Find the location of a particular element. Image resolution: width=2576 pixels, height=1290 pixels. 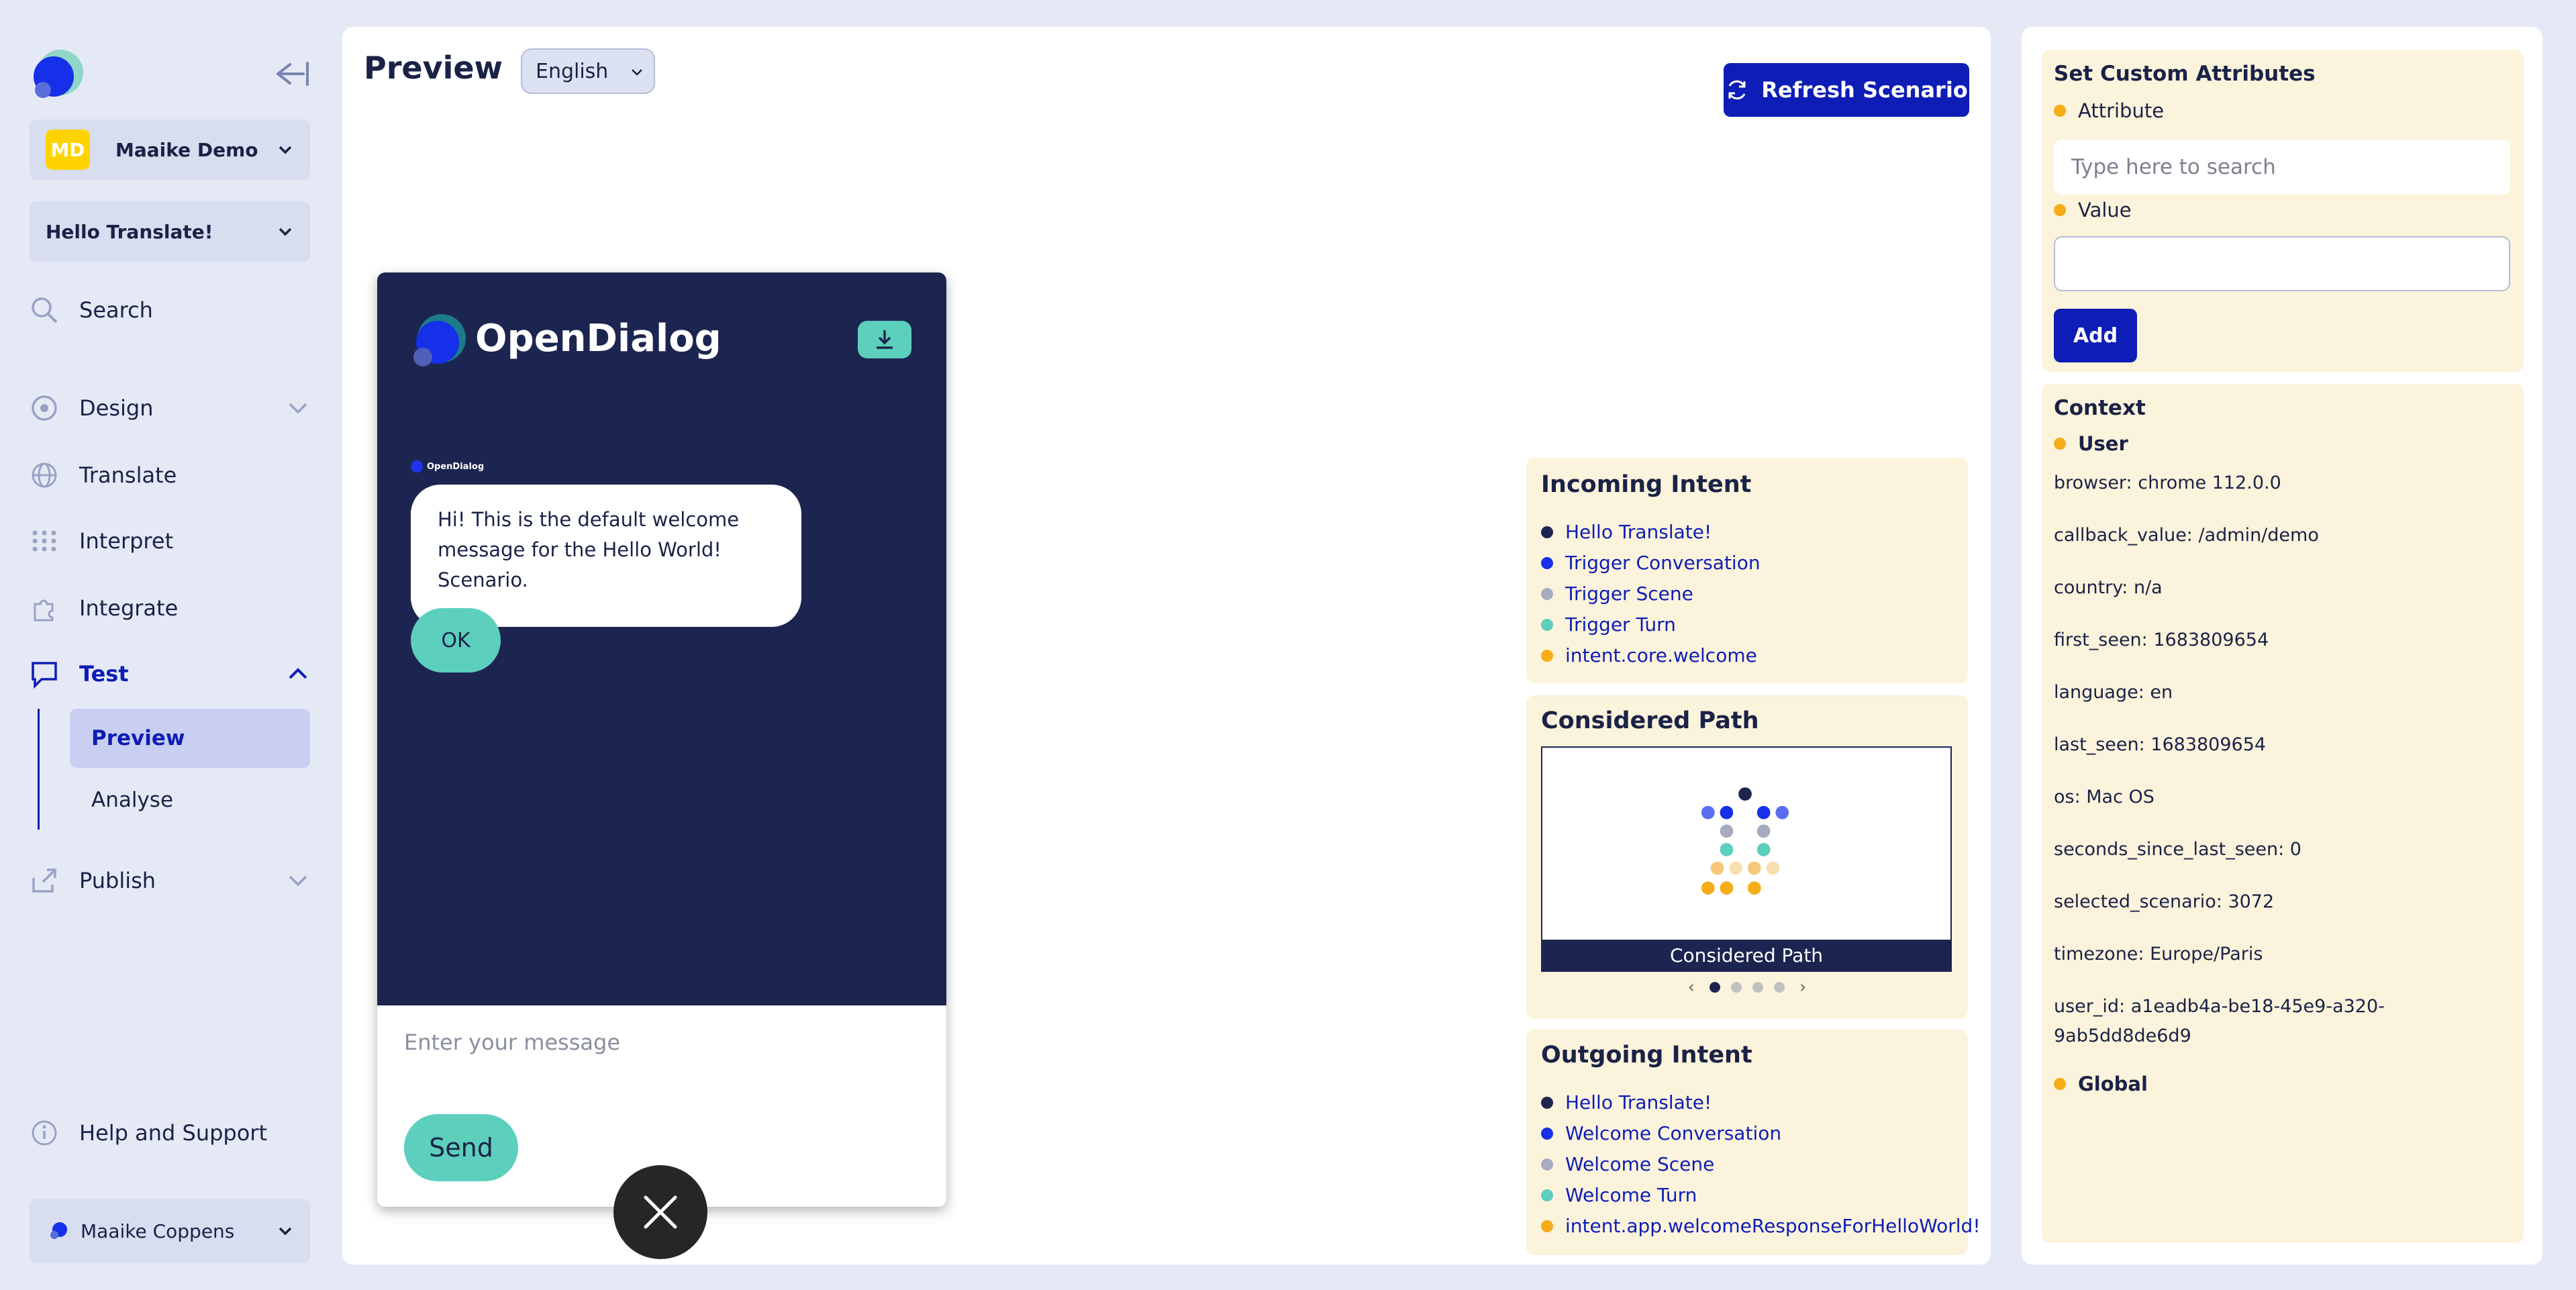

carousel-prev-button: ‹ is located at coordinates (1691, 987).